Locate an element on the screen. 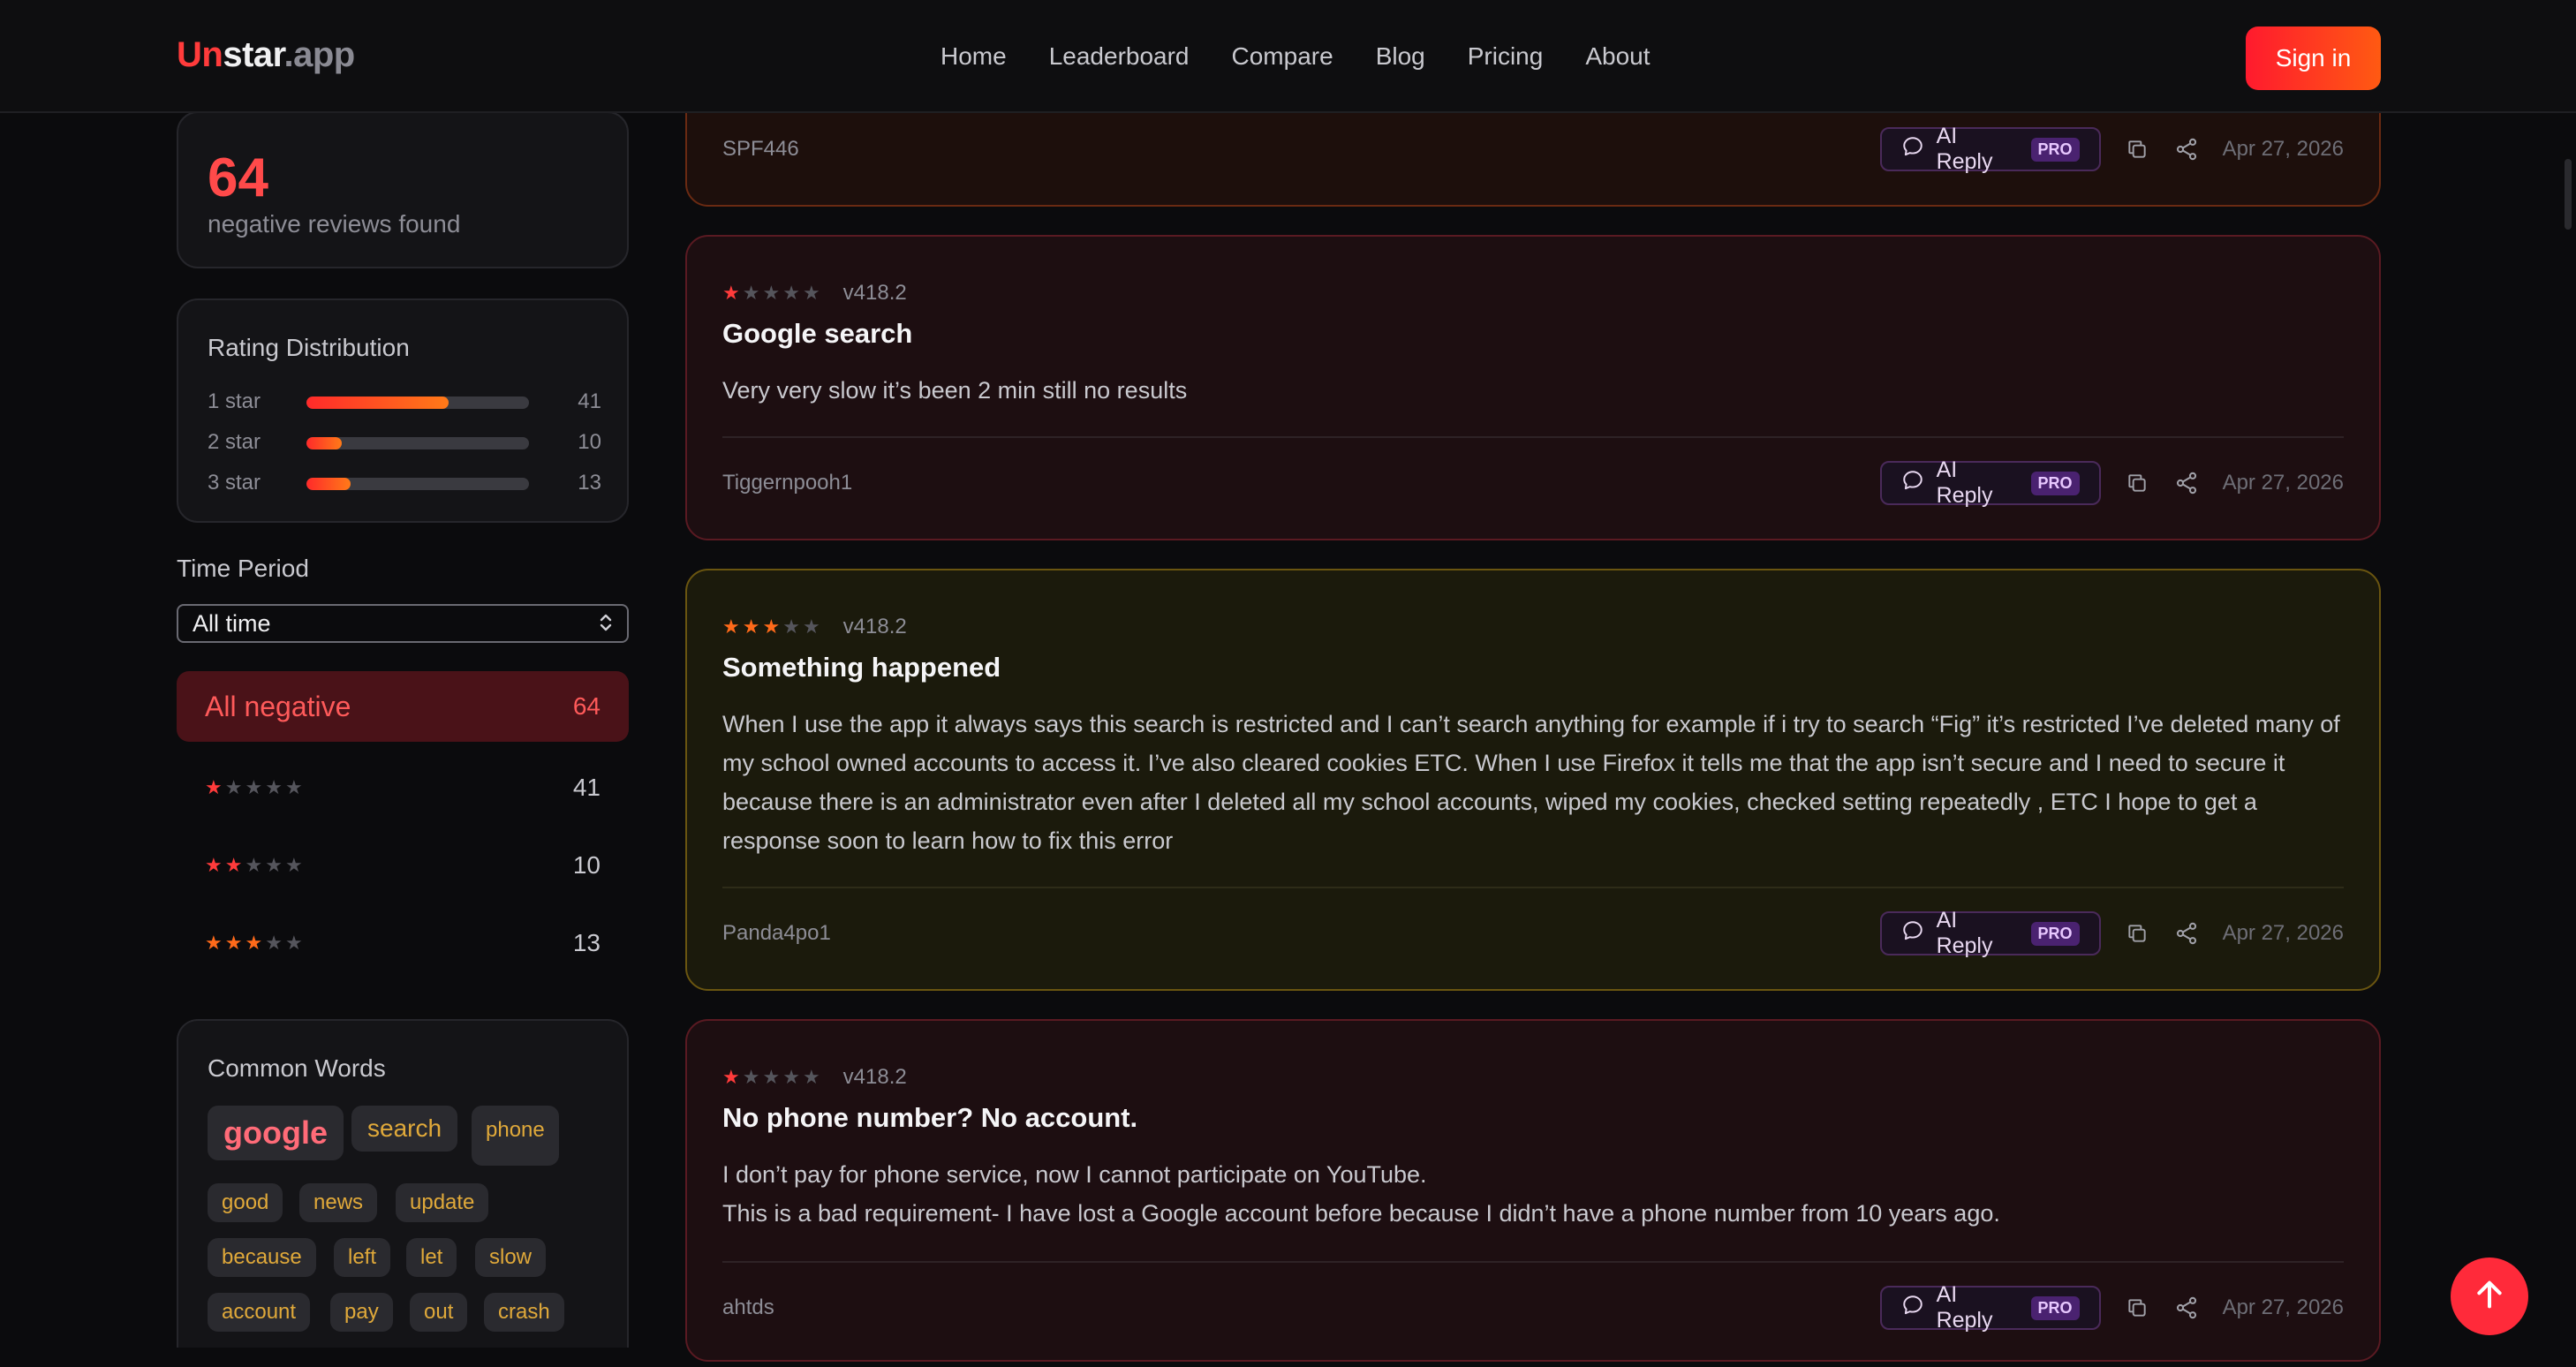 The height and width of the screenshot is (1367, 2576). logo-part-app: .app is located at coordinates (319, 54).